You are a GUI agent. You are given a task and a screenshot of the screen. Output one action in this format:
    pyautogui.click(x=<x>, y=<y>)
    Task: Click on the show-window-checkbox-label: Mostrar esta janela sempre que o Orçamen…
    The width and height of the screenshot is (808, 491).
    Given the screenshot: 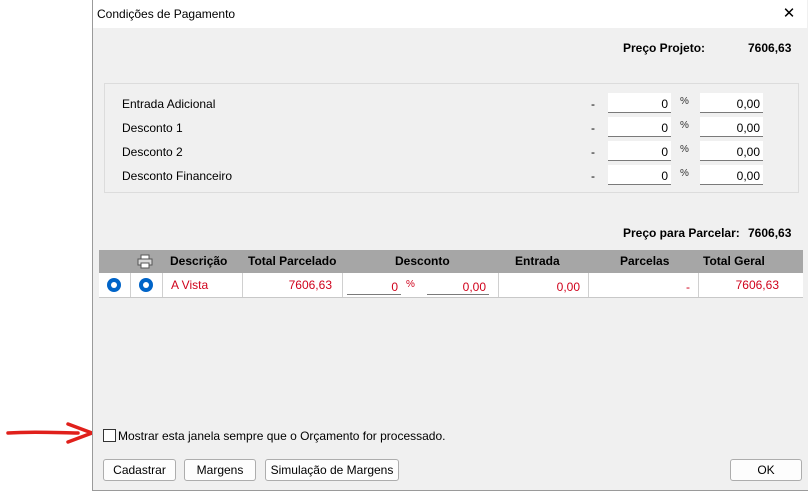 What is the action you would take?
    pyautogui.click(x=282, y=436)
    